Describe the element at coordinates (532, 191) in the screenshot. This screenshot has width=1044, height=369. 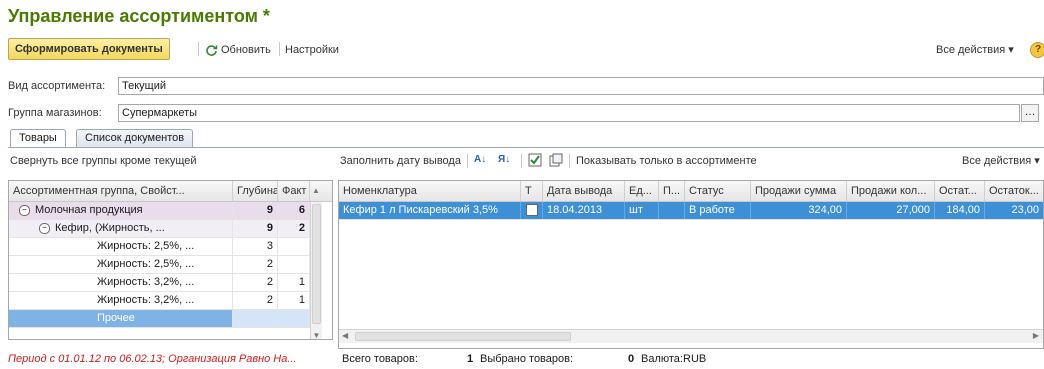
I see `column-header-t: Т` at that location.